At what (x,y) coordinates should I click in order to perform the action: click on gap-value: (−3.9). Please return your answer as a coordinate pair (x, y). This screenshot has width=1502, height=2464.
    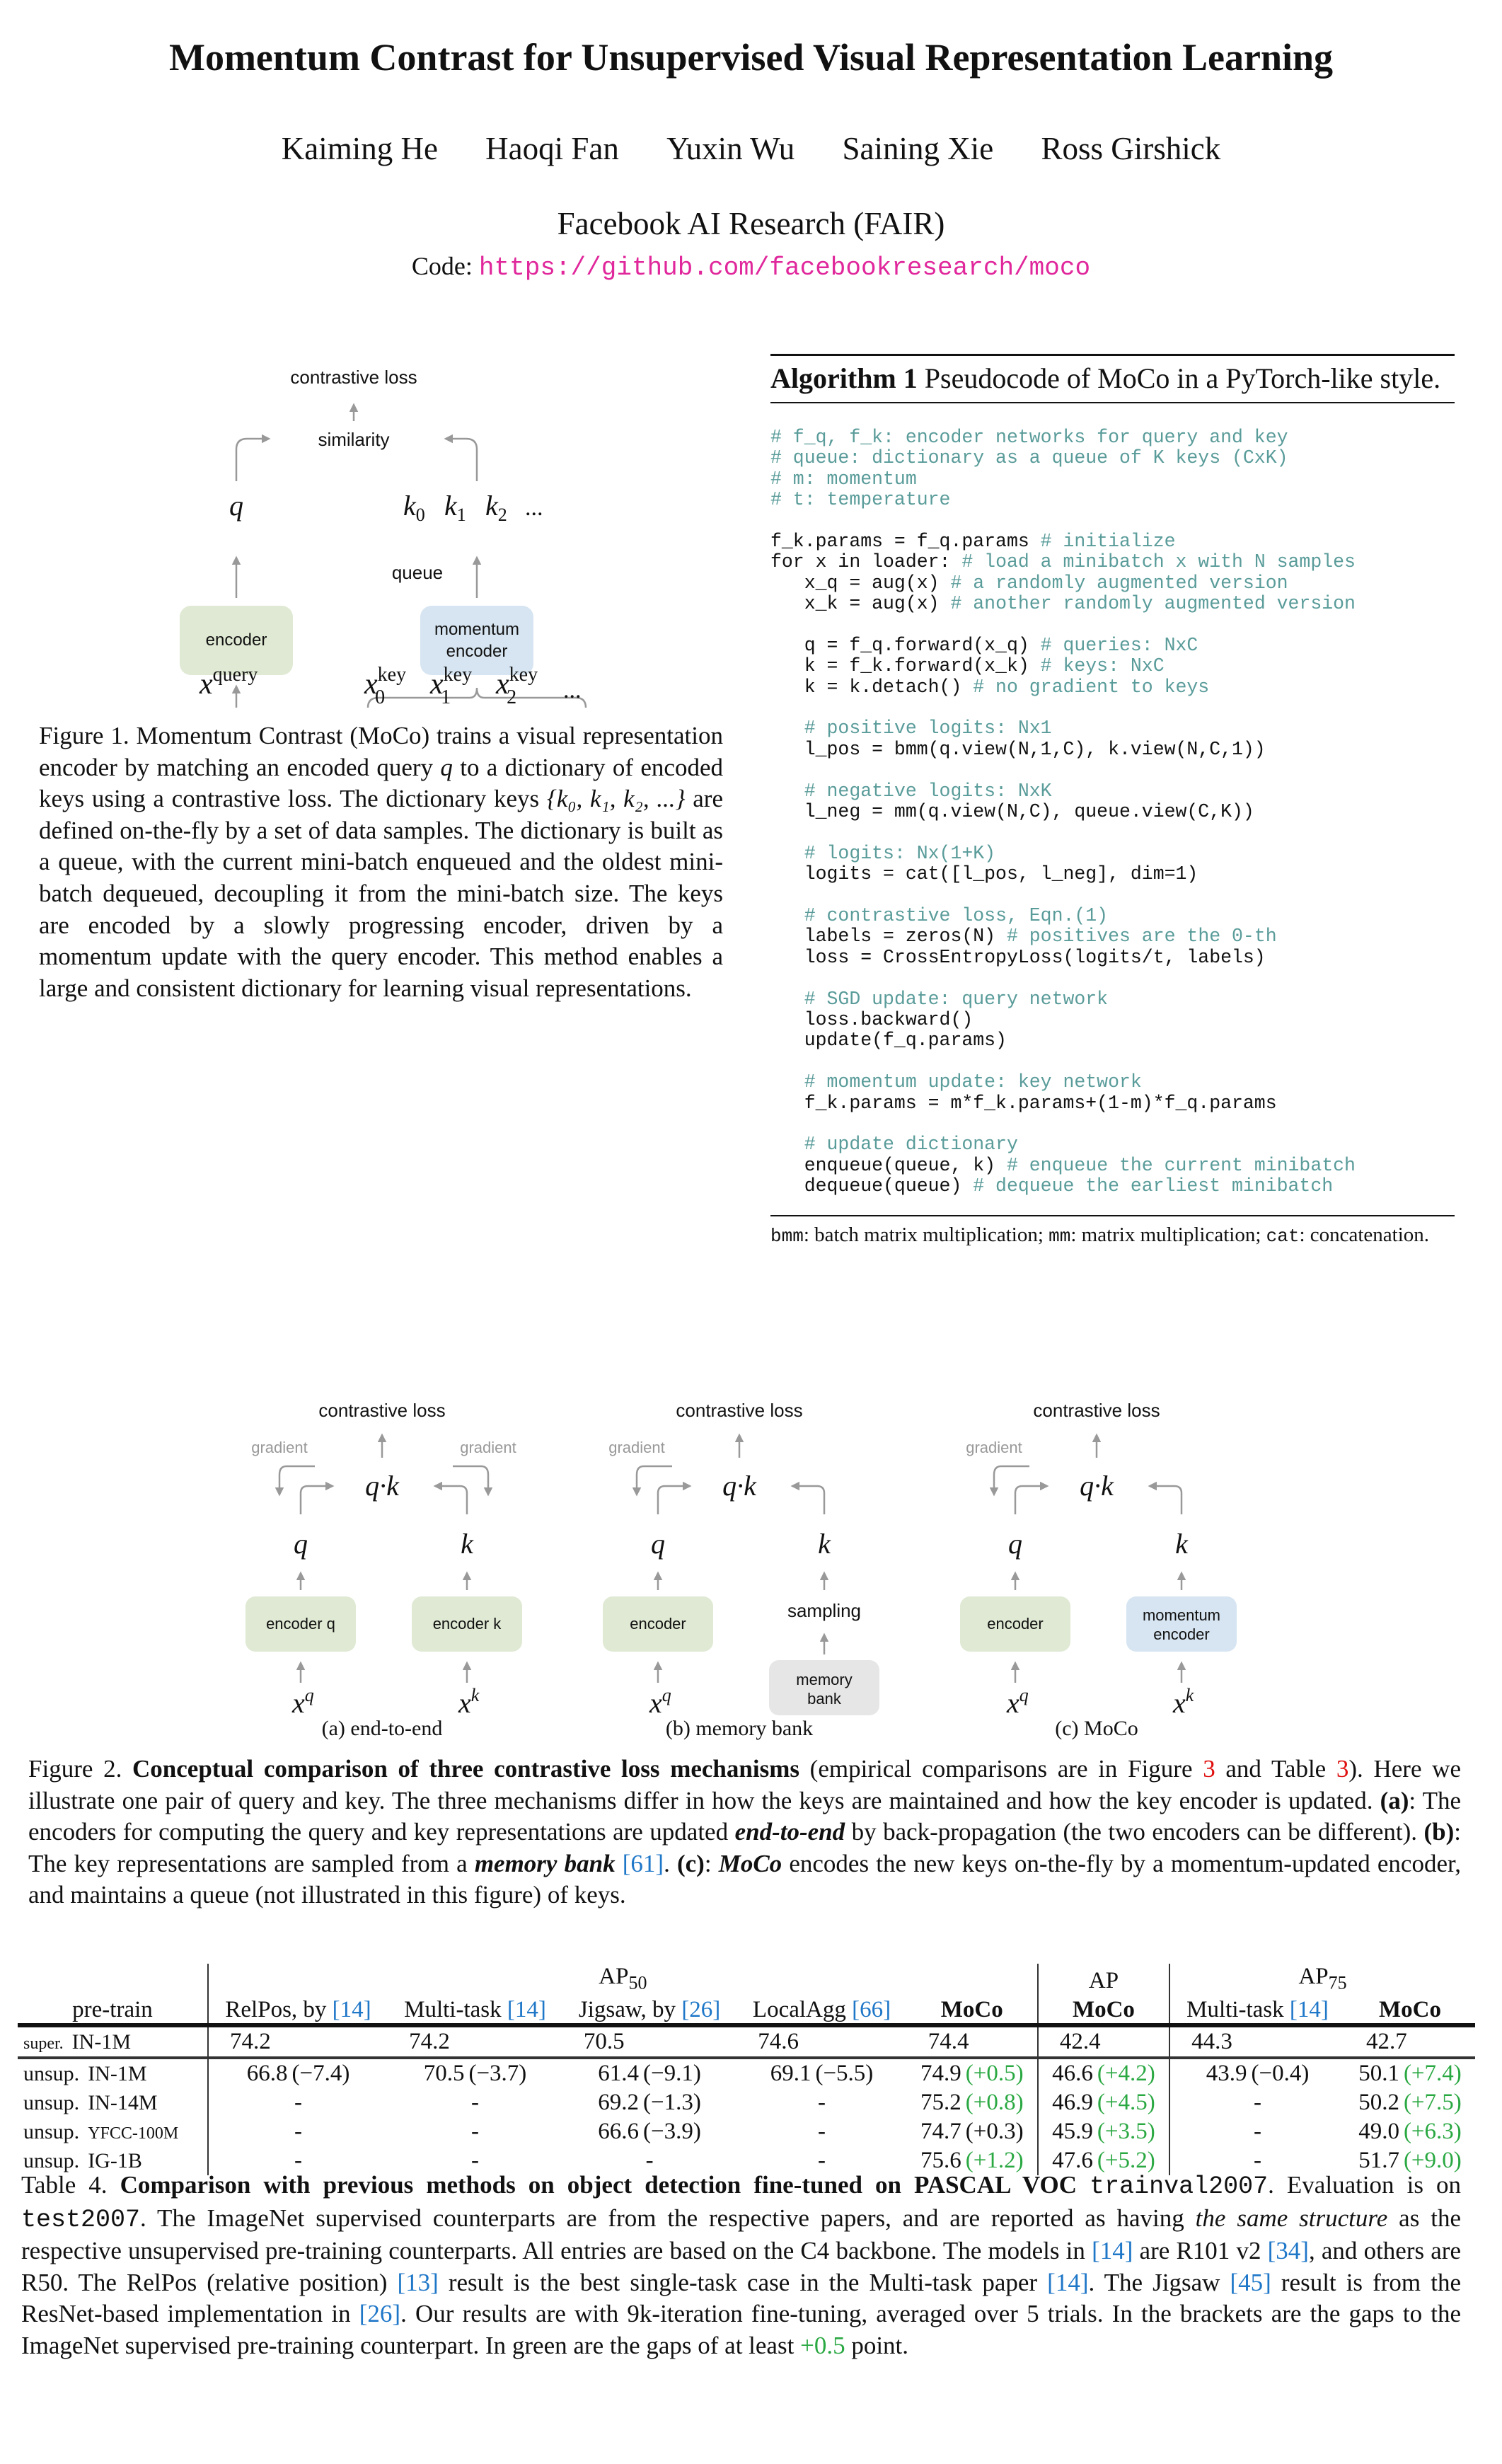
    Looking at the image, I should click on (672, 2131).